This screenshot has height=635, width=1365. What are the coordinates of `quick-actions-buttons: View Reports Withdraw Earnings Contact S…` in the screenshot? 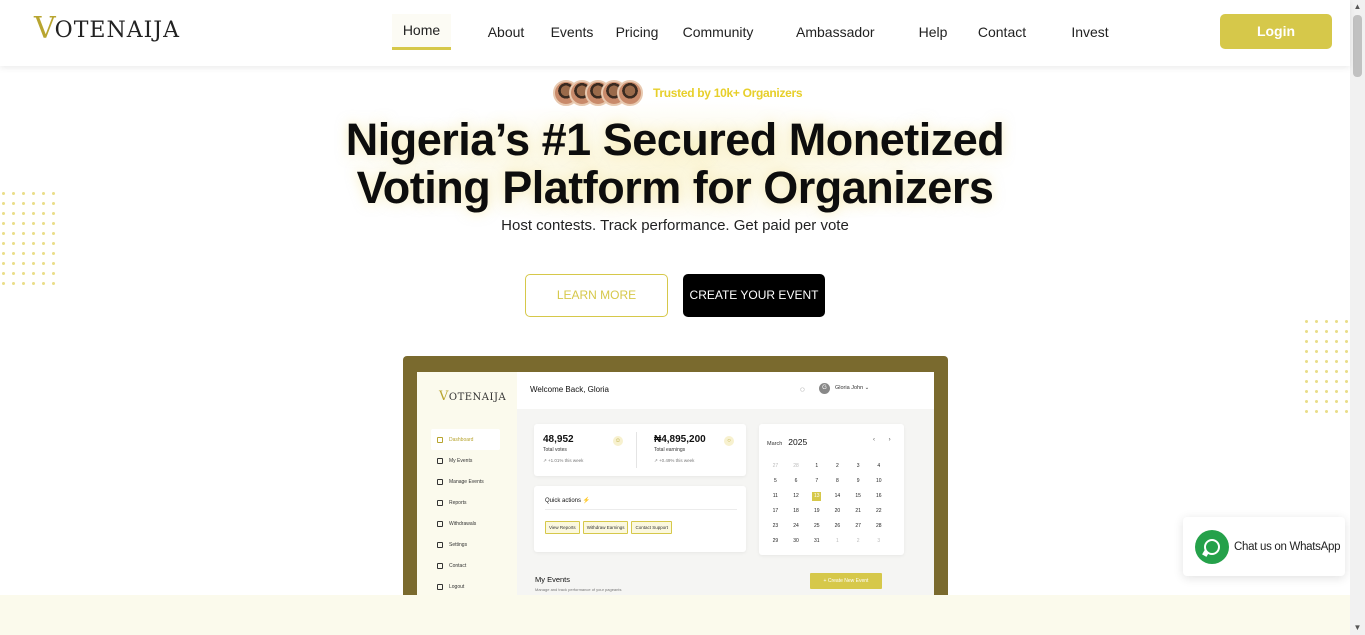 It's located at (608, 527).